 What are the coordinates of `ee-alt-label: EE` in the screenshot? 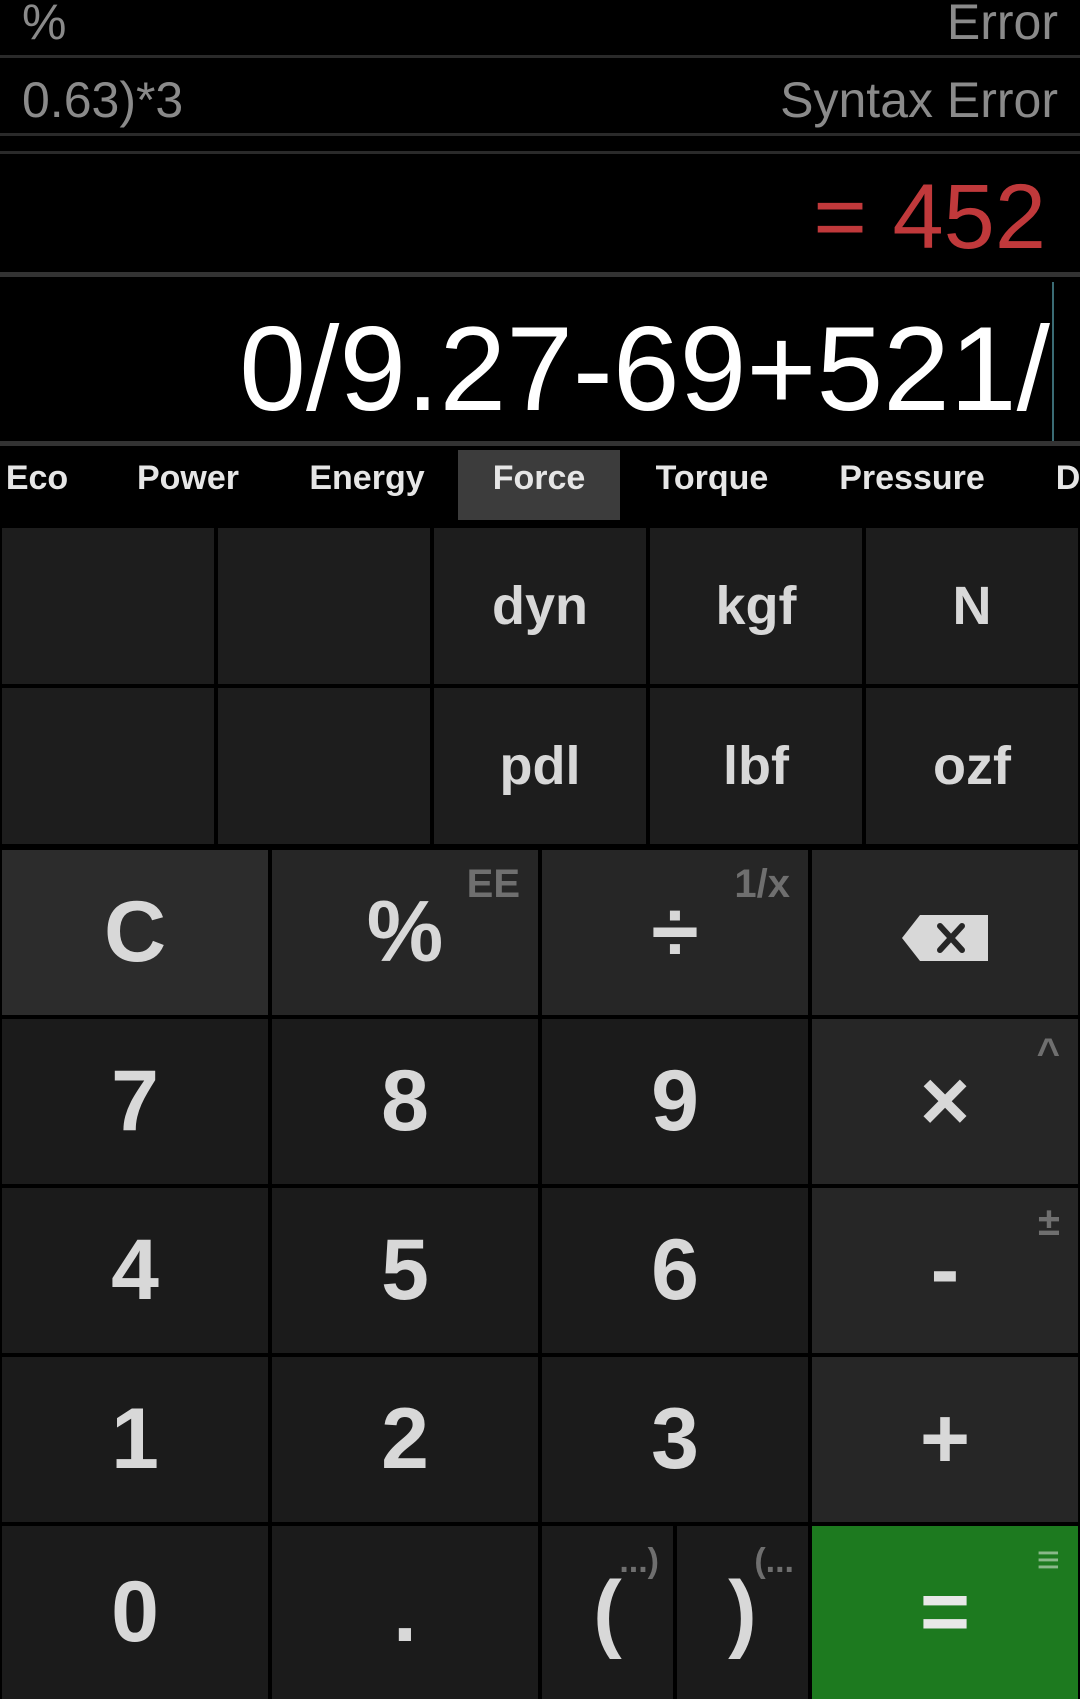 It's located at (493, 884).